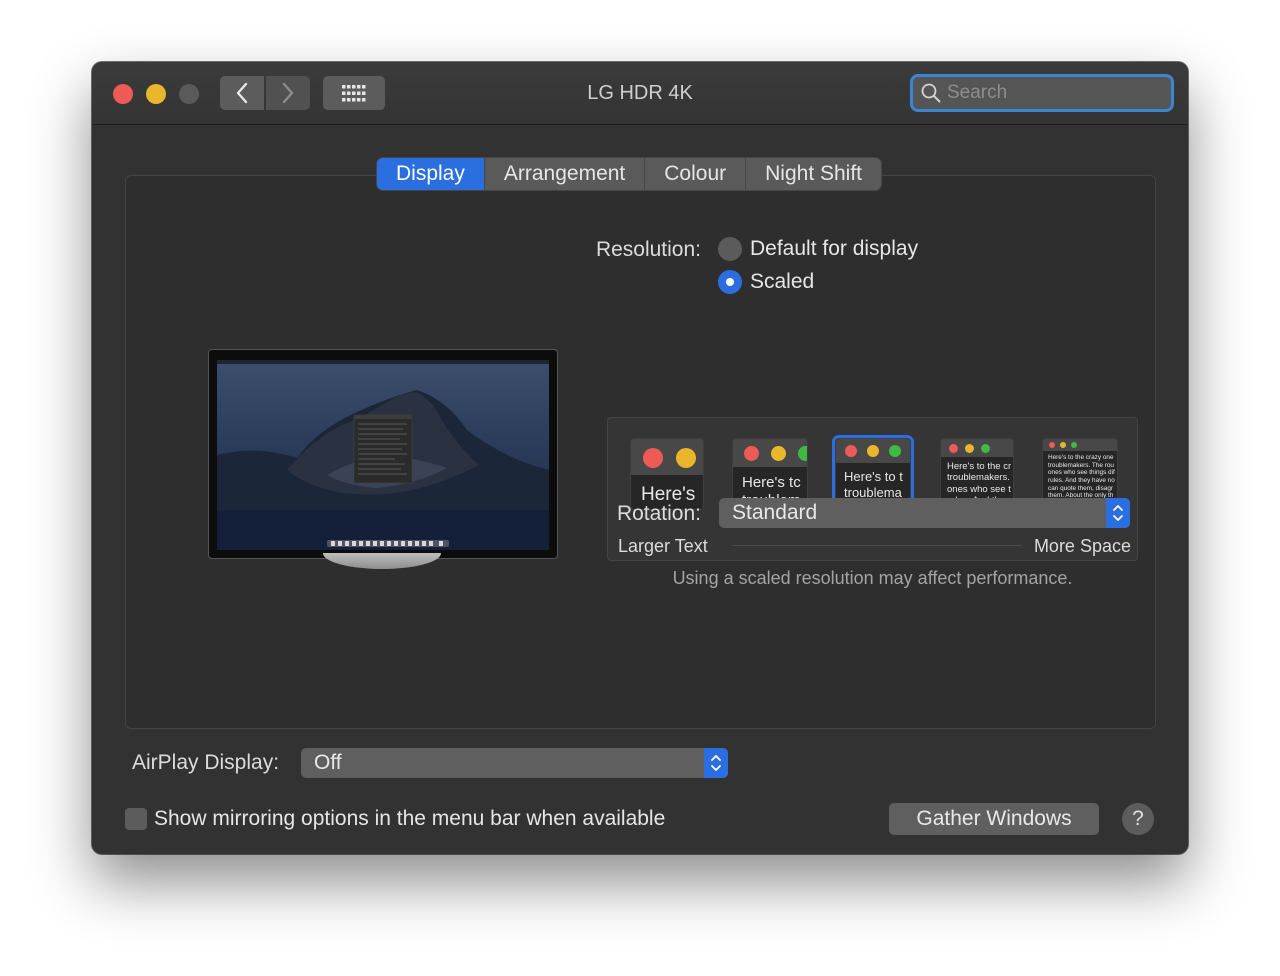 The height and width of the screenshot is (976, 1280). What do you see at coordinates (1138, 819) in the screenshot?
I see `help-button: ?` at bounding box center [1138, 819].